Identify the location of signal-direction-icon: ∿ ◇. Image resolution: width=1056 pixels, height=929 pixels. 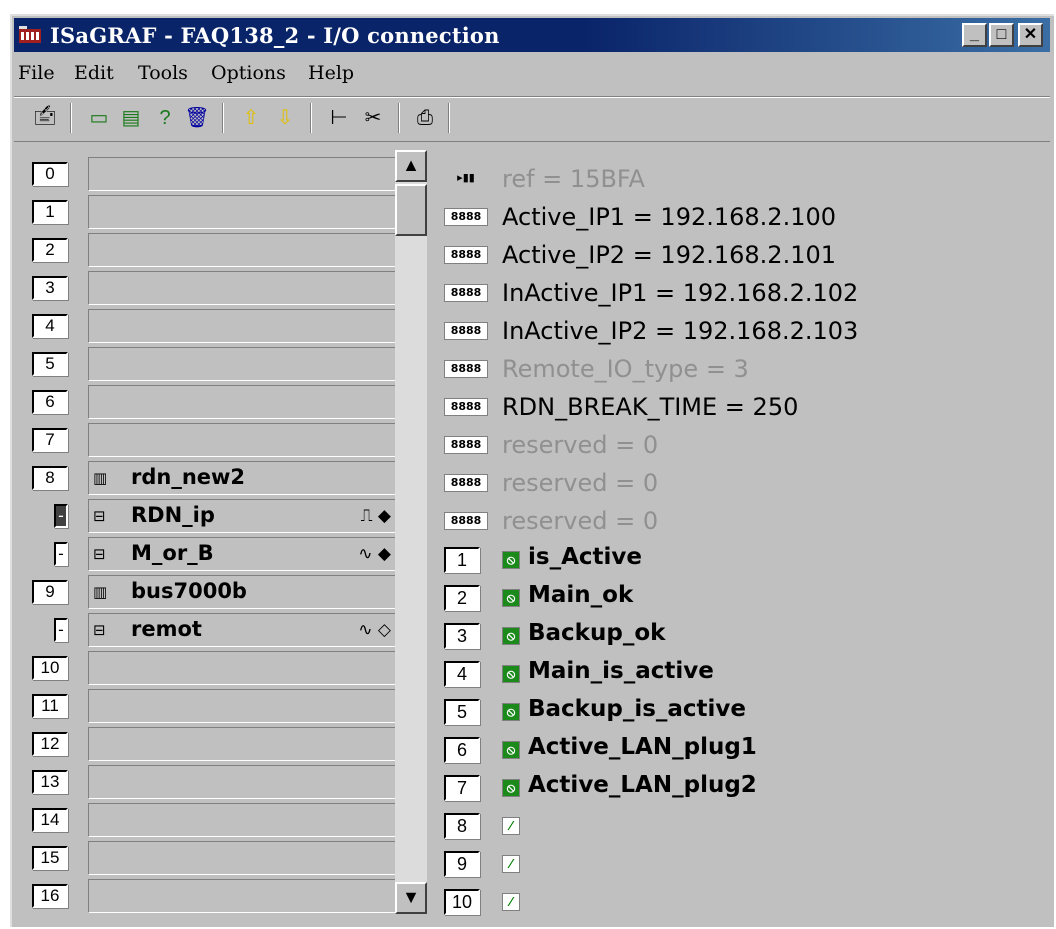
(374, 630).